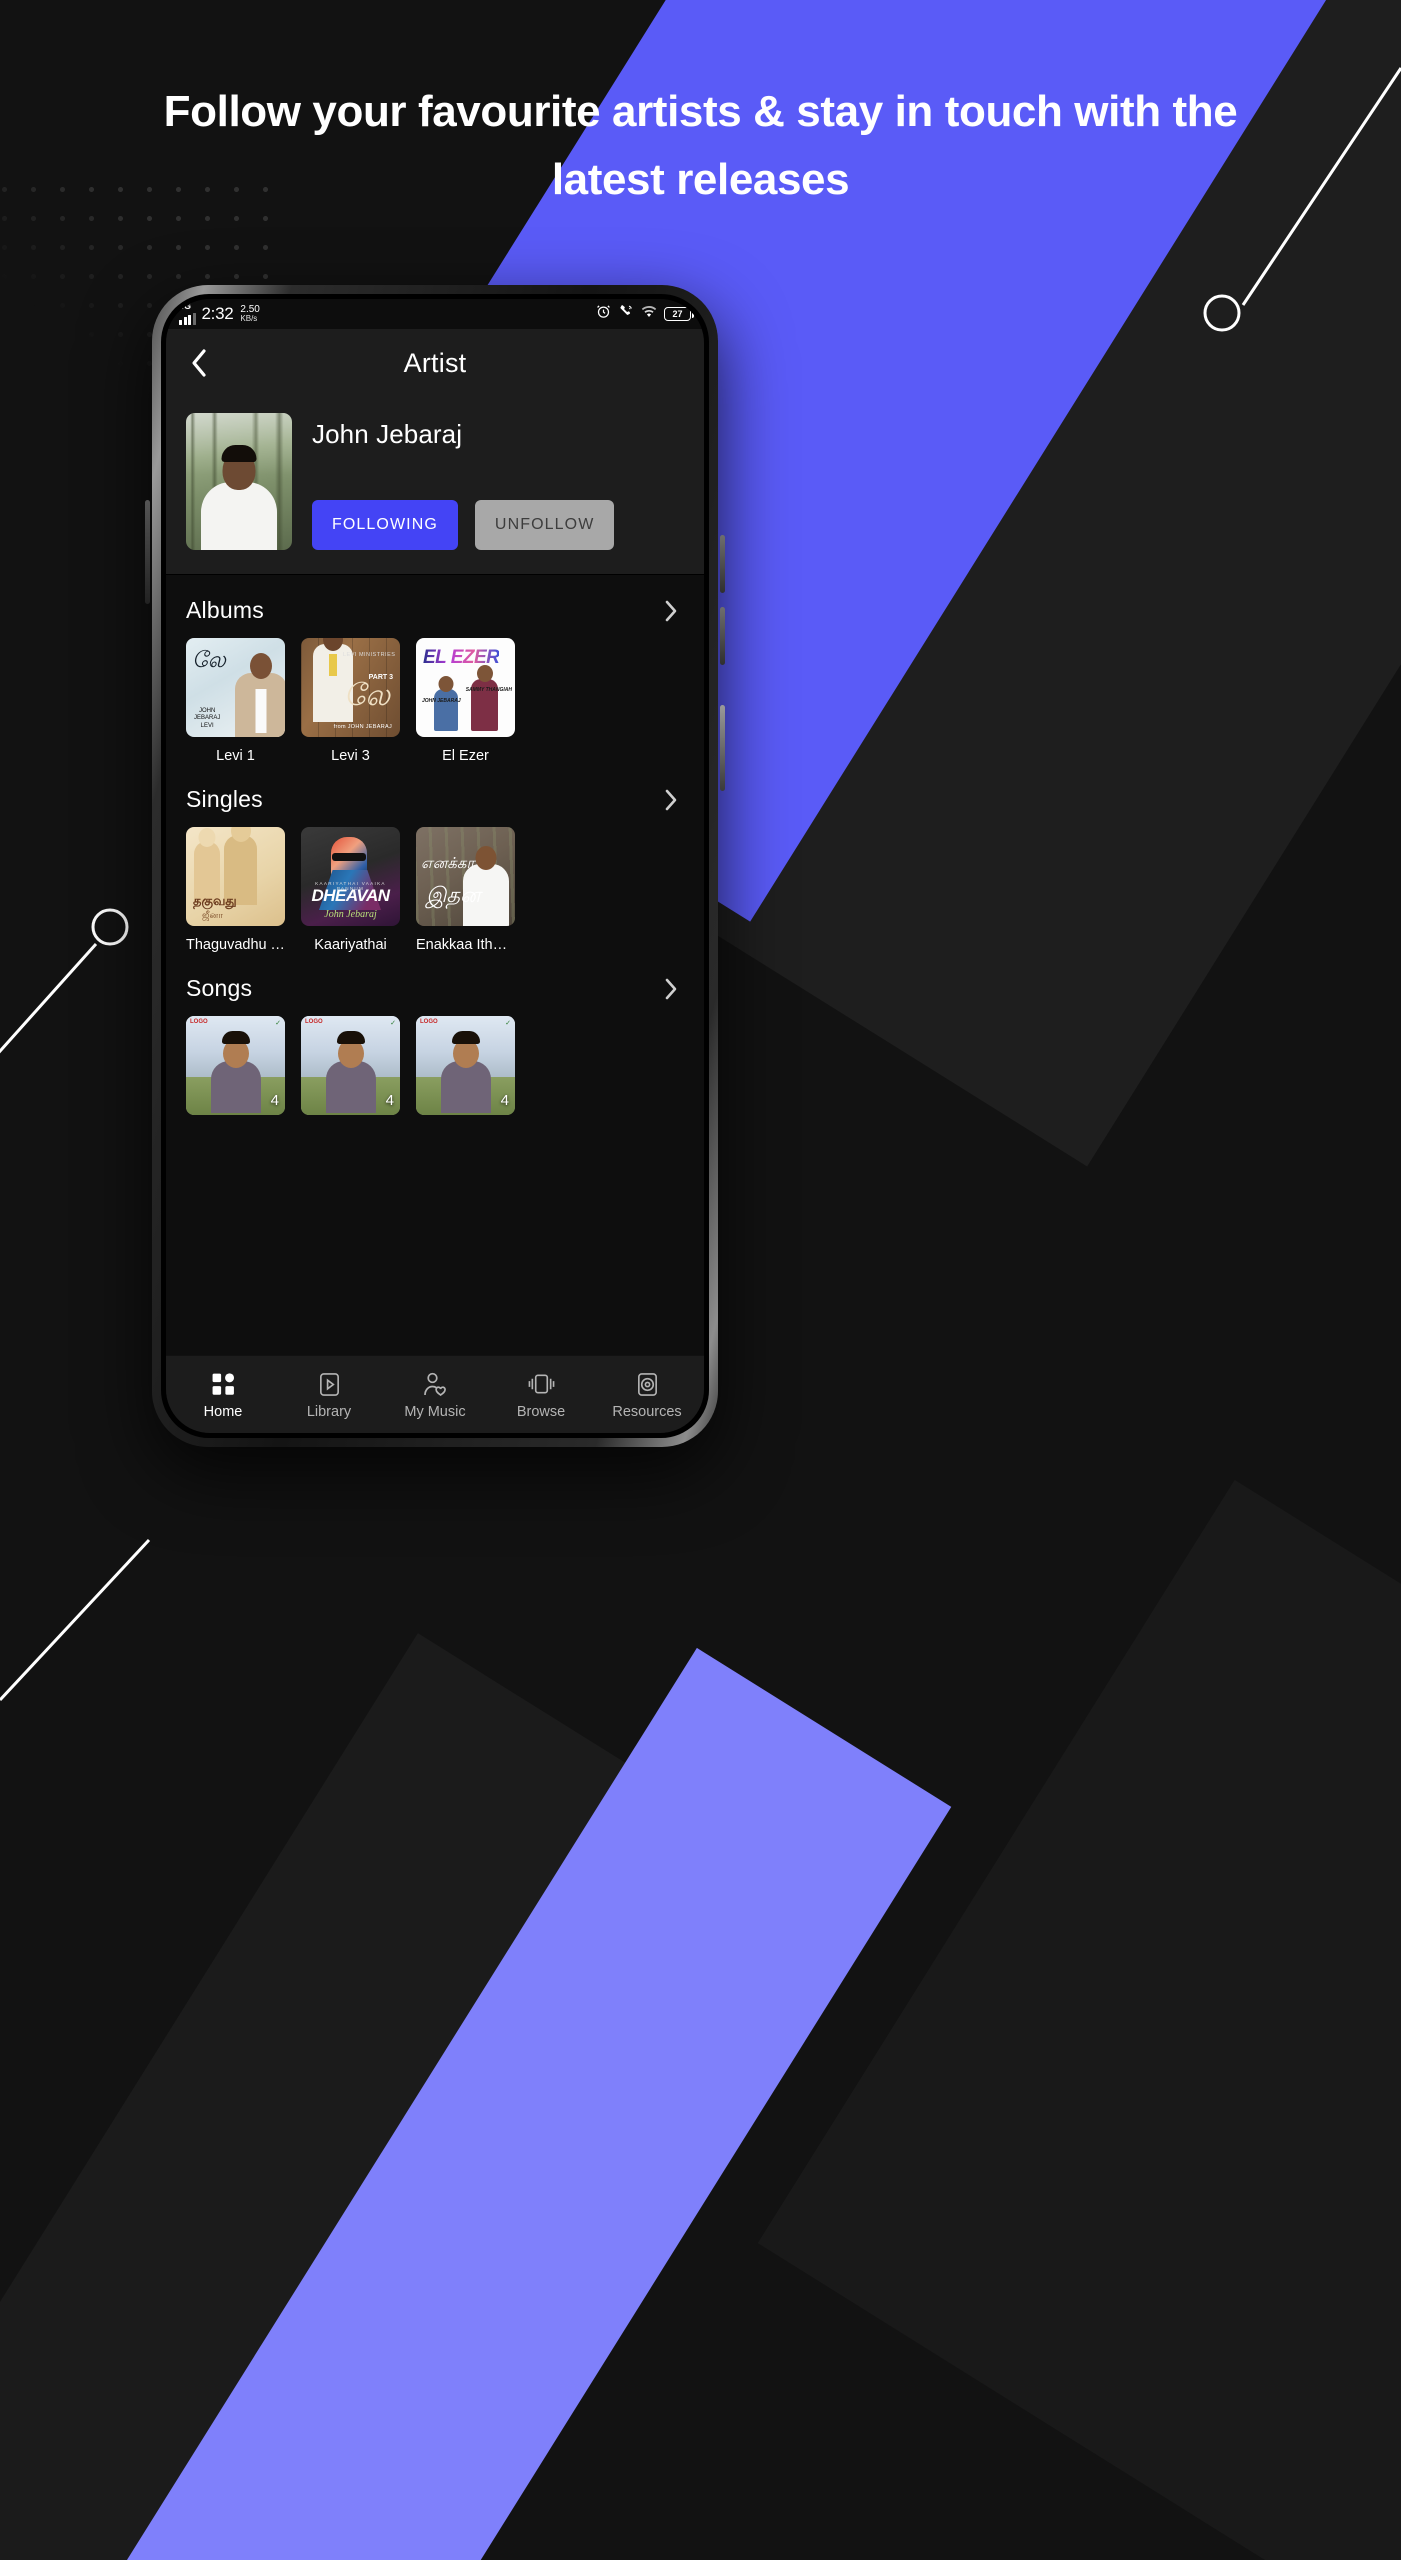 This screenshot has width=1401, height=2560. I want to click on person-heart-icon, so click(435, 1384).